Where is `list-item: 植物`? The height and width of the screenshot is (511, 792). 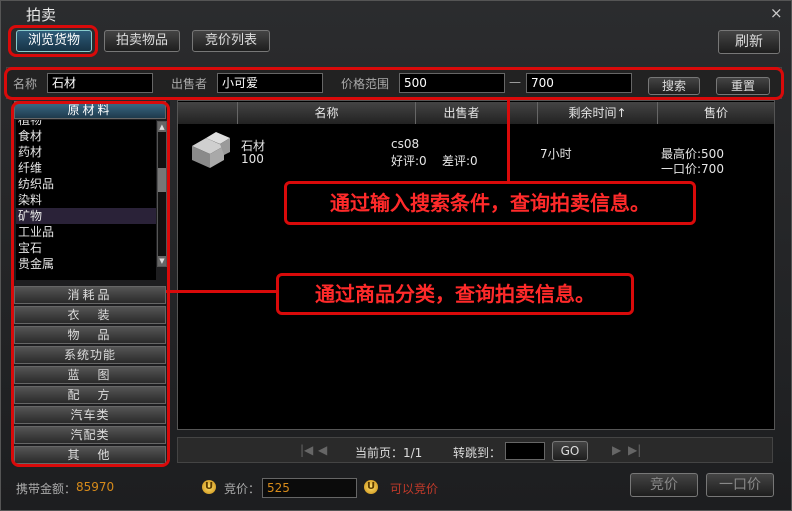
list-item: 植物 is located at coordinates (86, 124).